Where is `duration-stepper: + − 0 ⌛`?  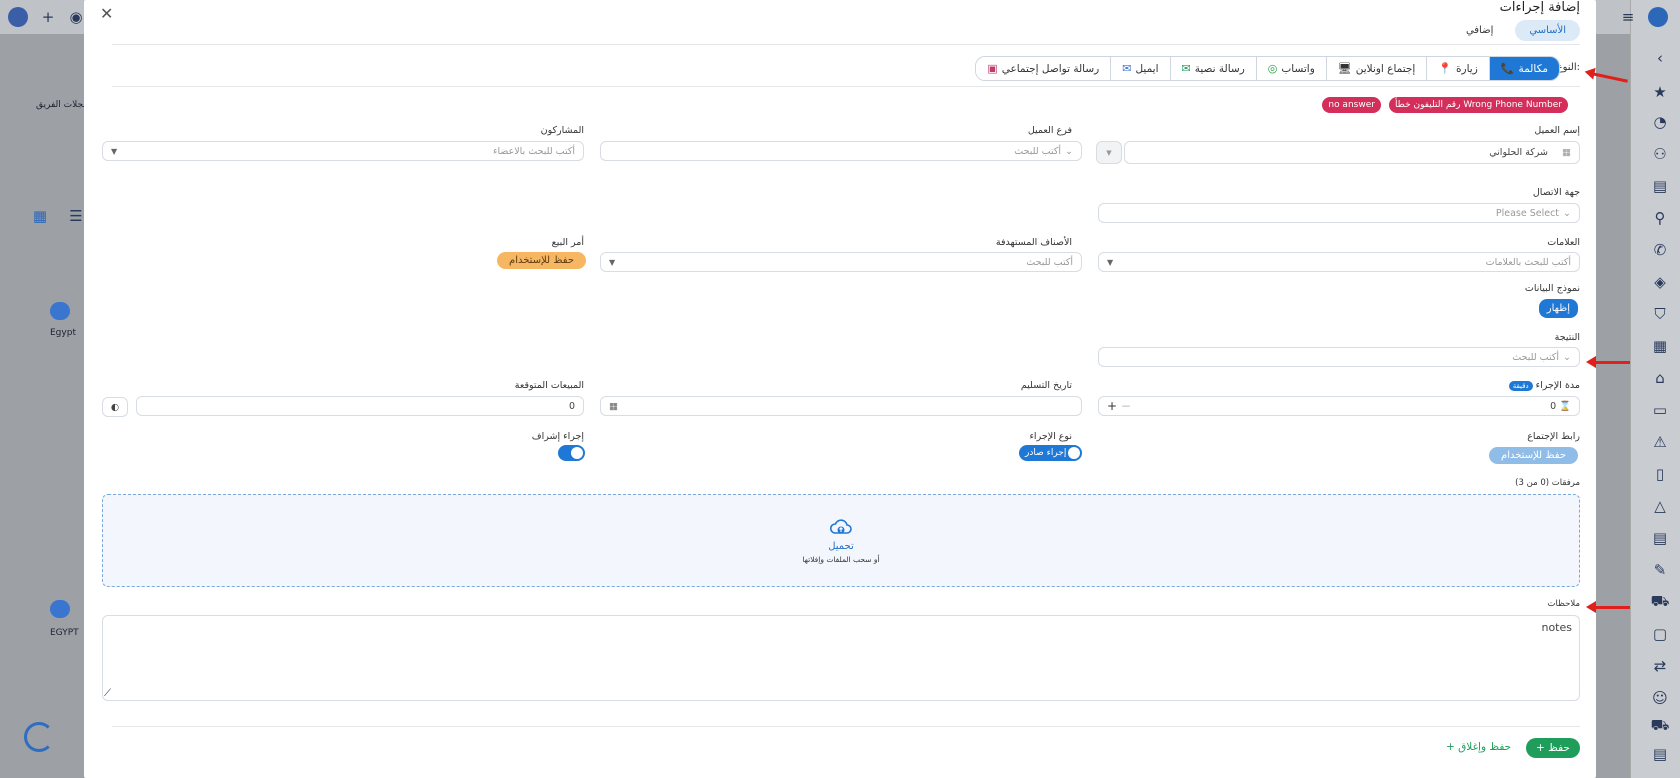 duration-stepper: + − 0 ⌛ is located at coordinates (1339, 406).